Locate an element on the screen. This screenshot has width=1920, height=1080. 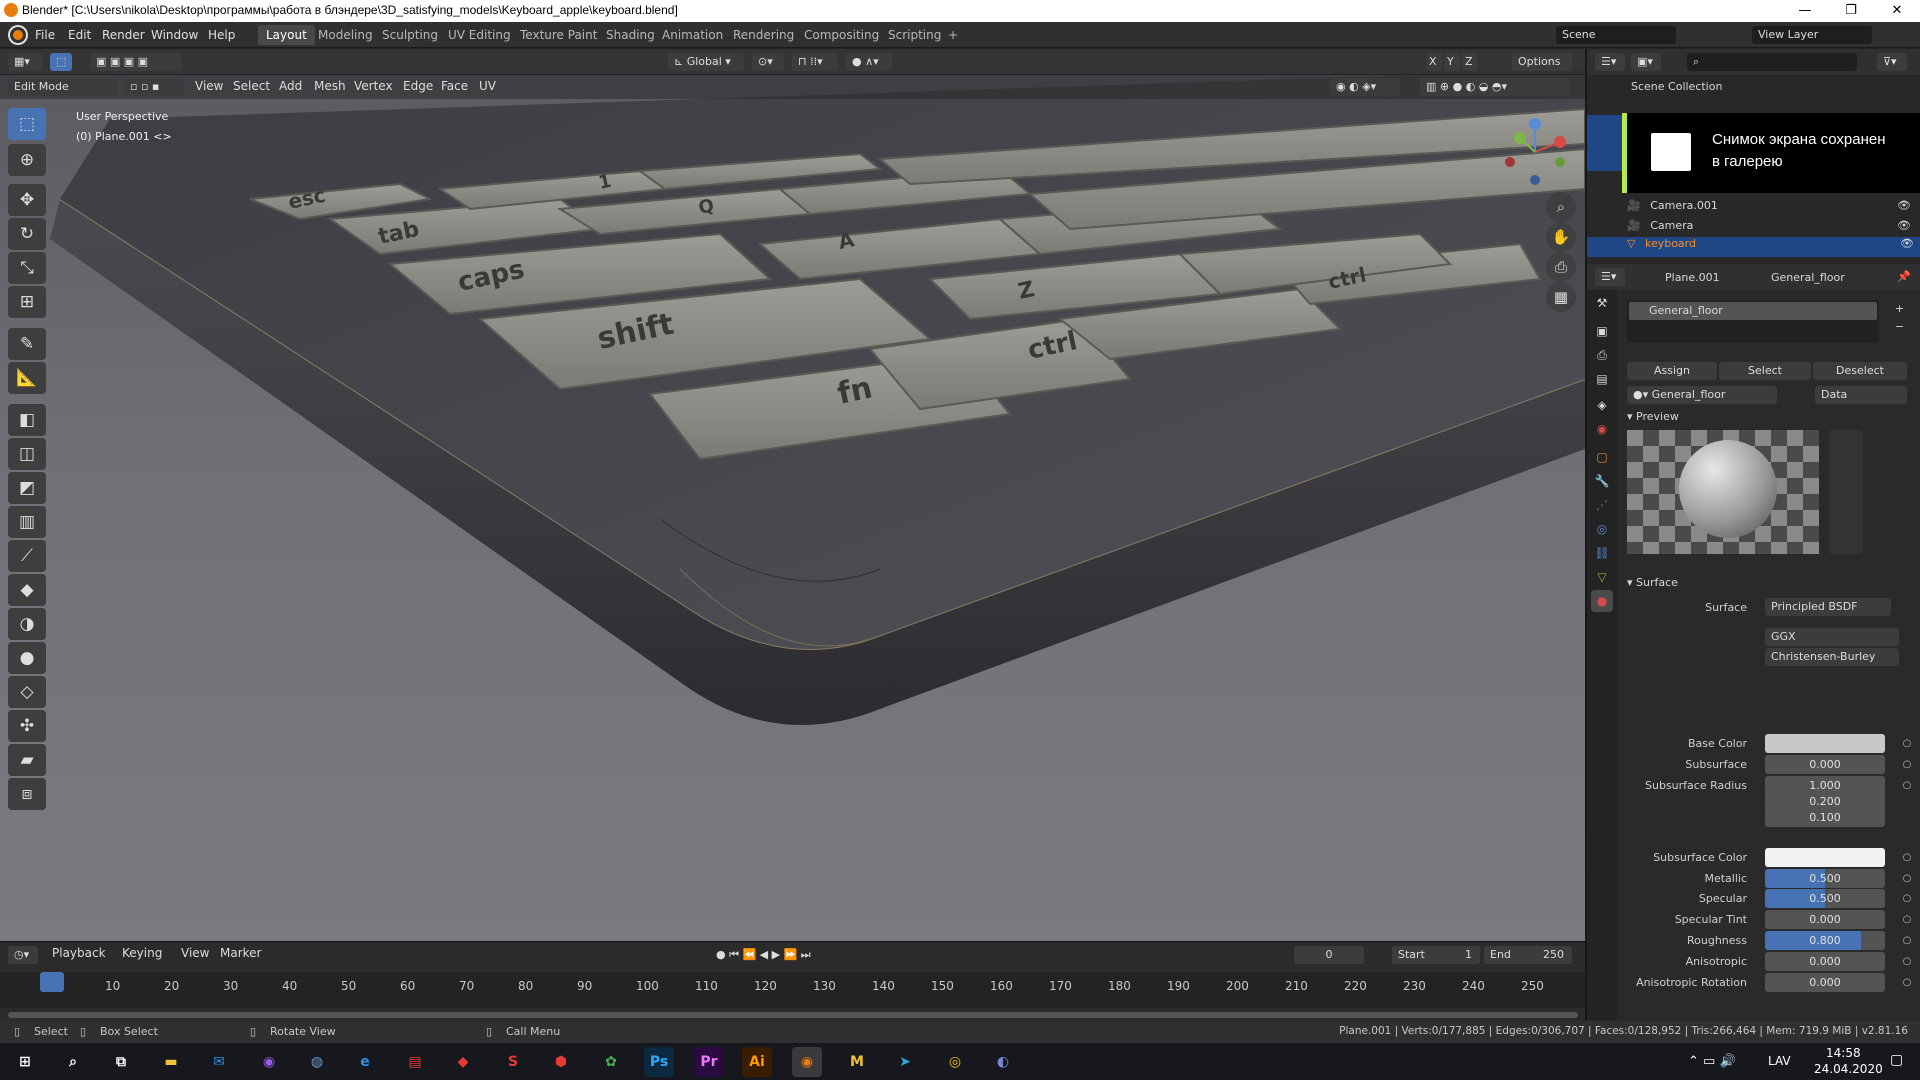
start-frame-field: Start 1 is located at coordinates (1436, 955).